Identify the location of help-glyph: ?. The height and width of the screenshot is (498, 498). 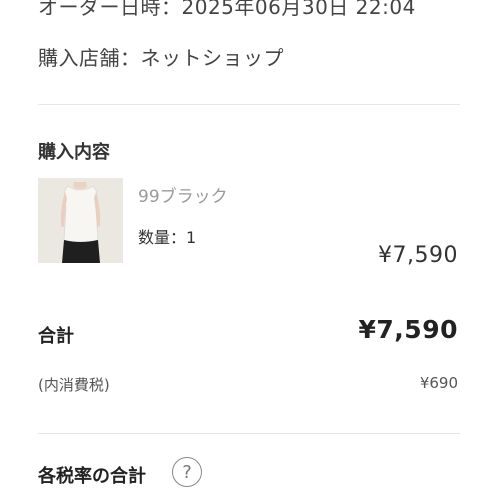
(187, 472).